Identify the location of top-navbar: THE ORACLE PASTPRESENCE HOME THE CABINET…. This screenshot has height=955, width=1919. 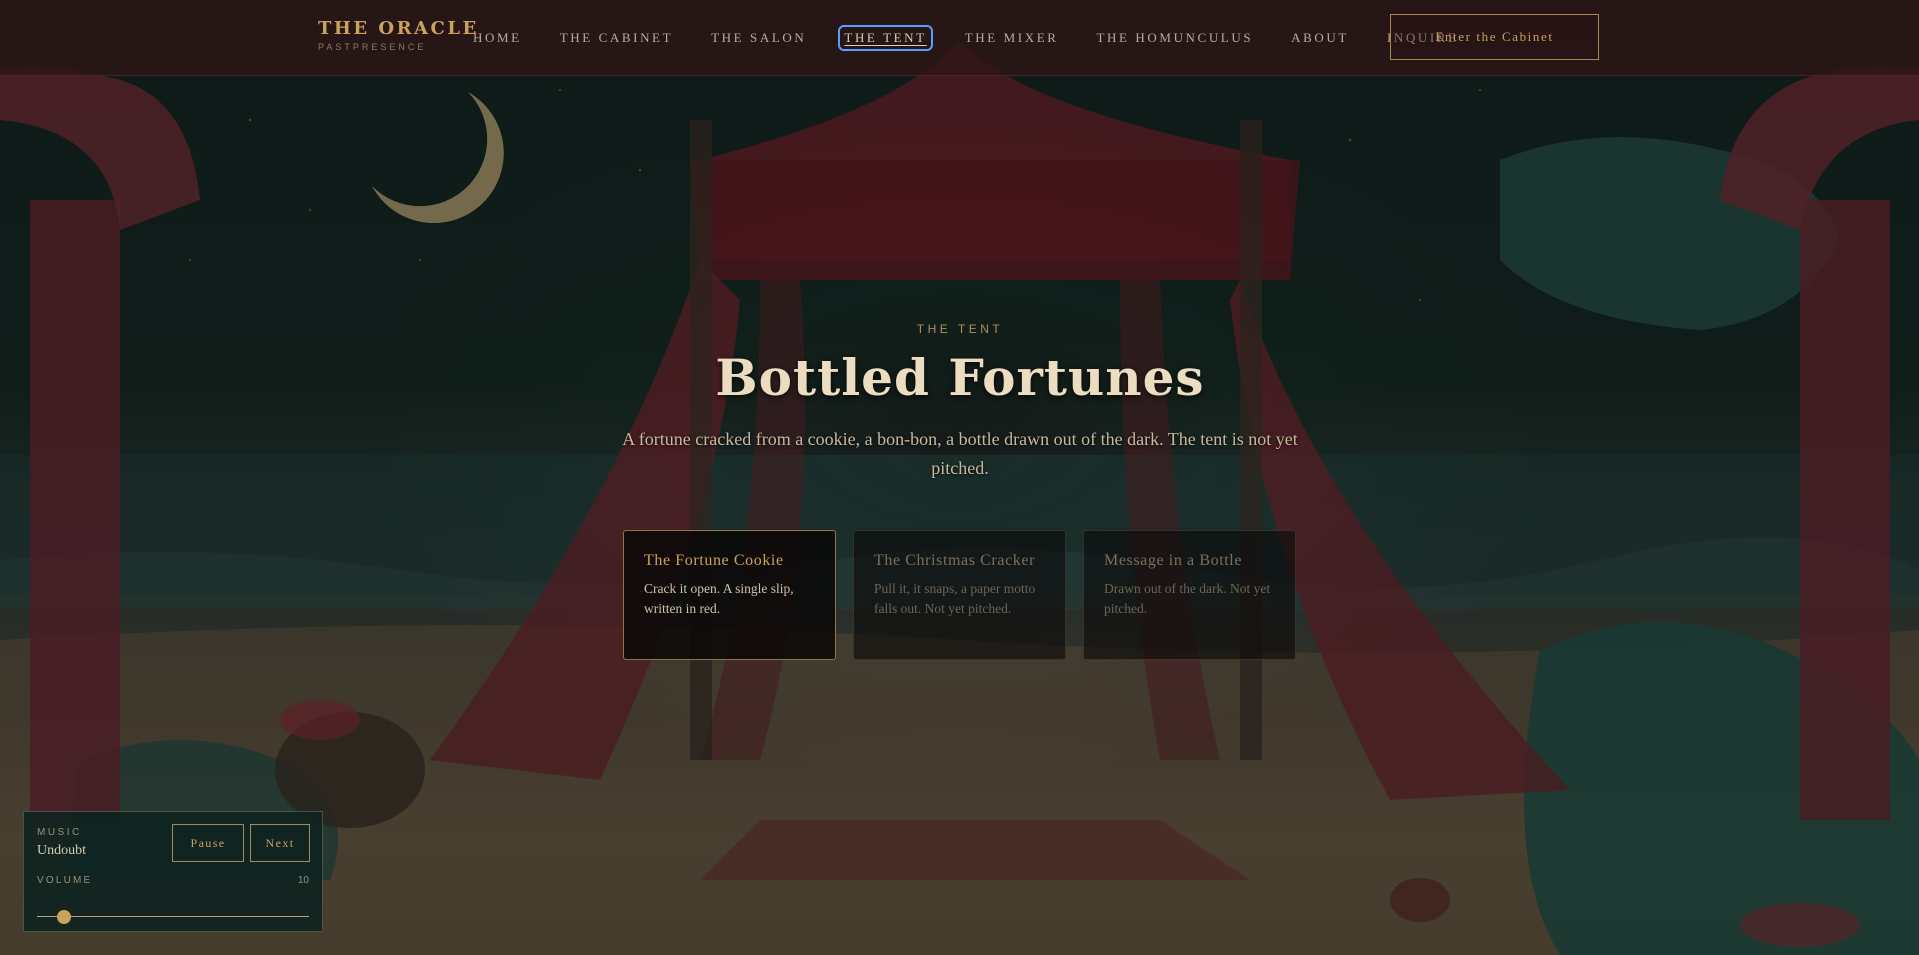
(959, 38).